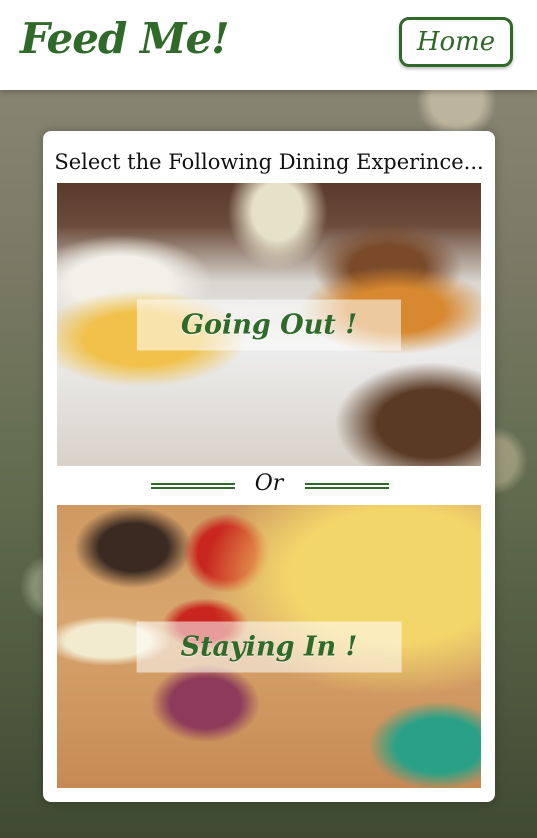 The height and width of the screenshot is (838, 537). I want to click on or-divider: Or, so click(269, 485).